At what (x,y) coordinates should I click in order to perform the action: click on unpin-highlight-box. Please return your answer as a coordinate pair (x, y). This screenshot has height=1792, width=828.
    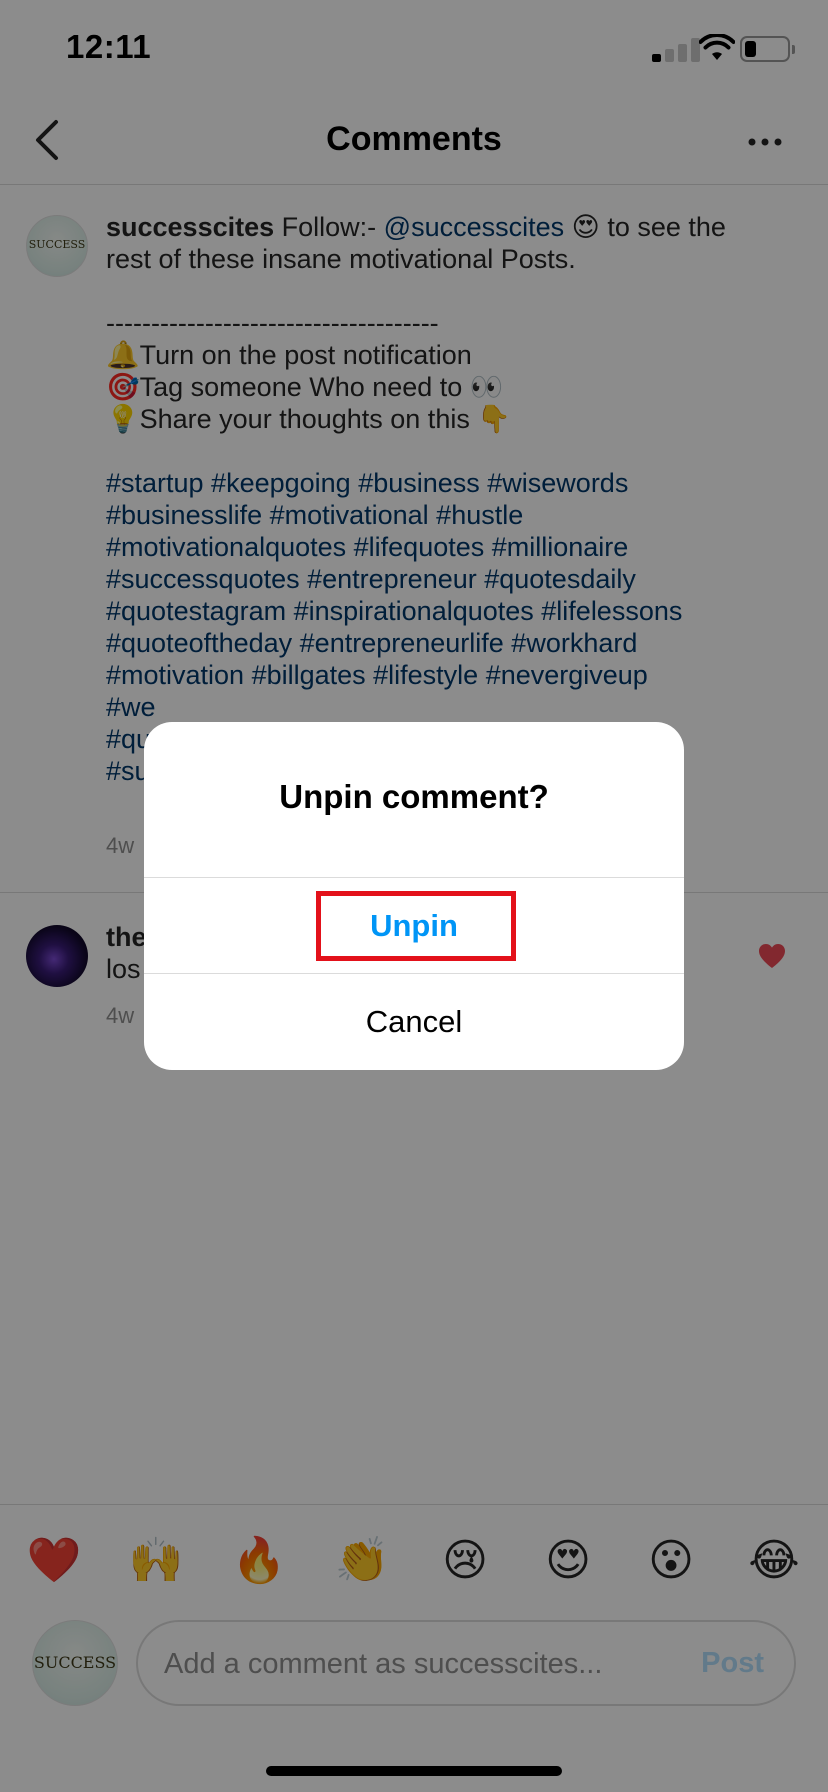
    Looking at the image, I should click on (416, 926).